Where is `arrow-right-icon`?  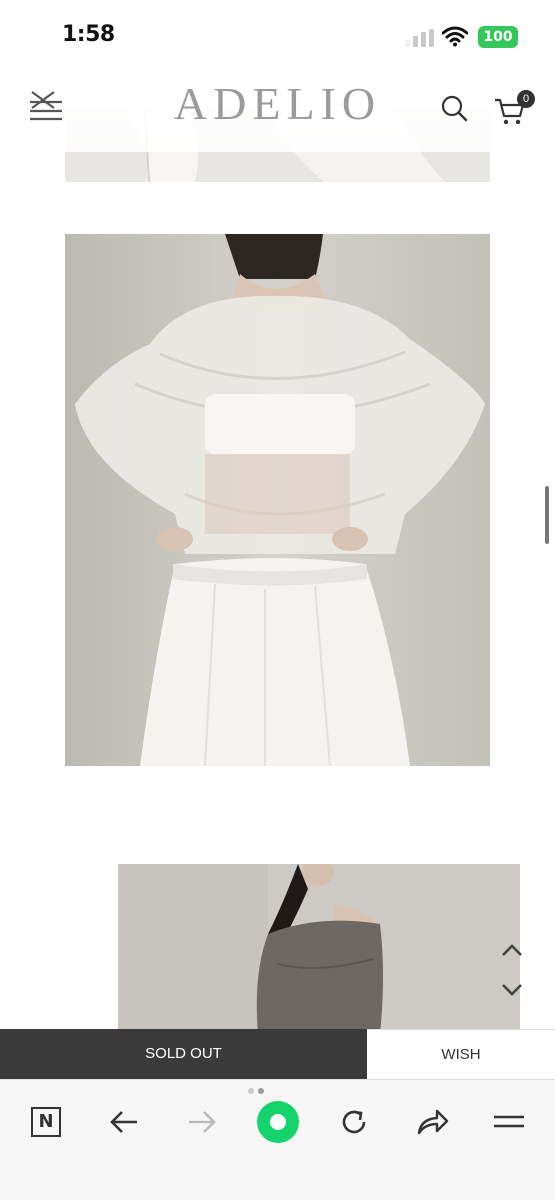
arrow-right-icon is located at coordinates (202, 1122).